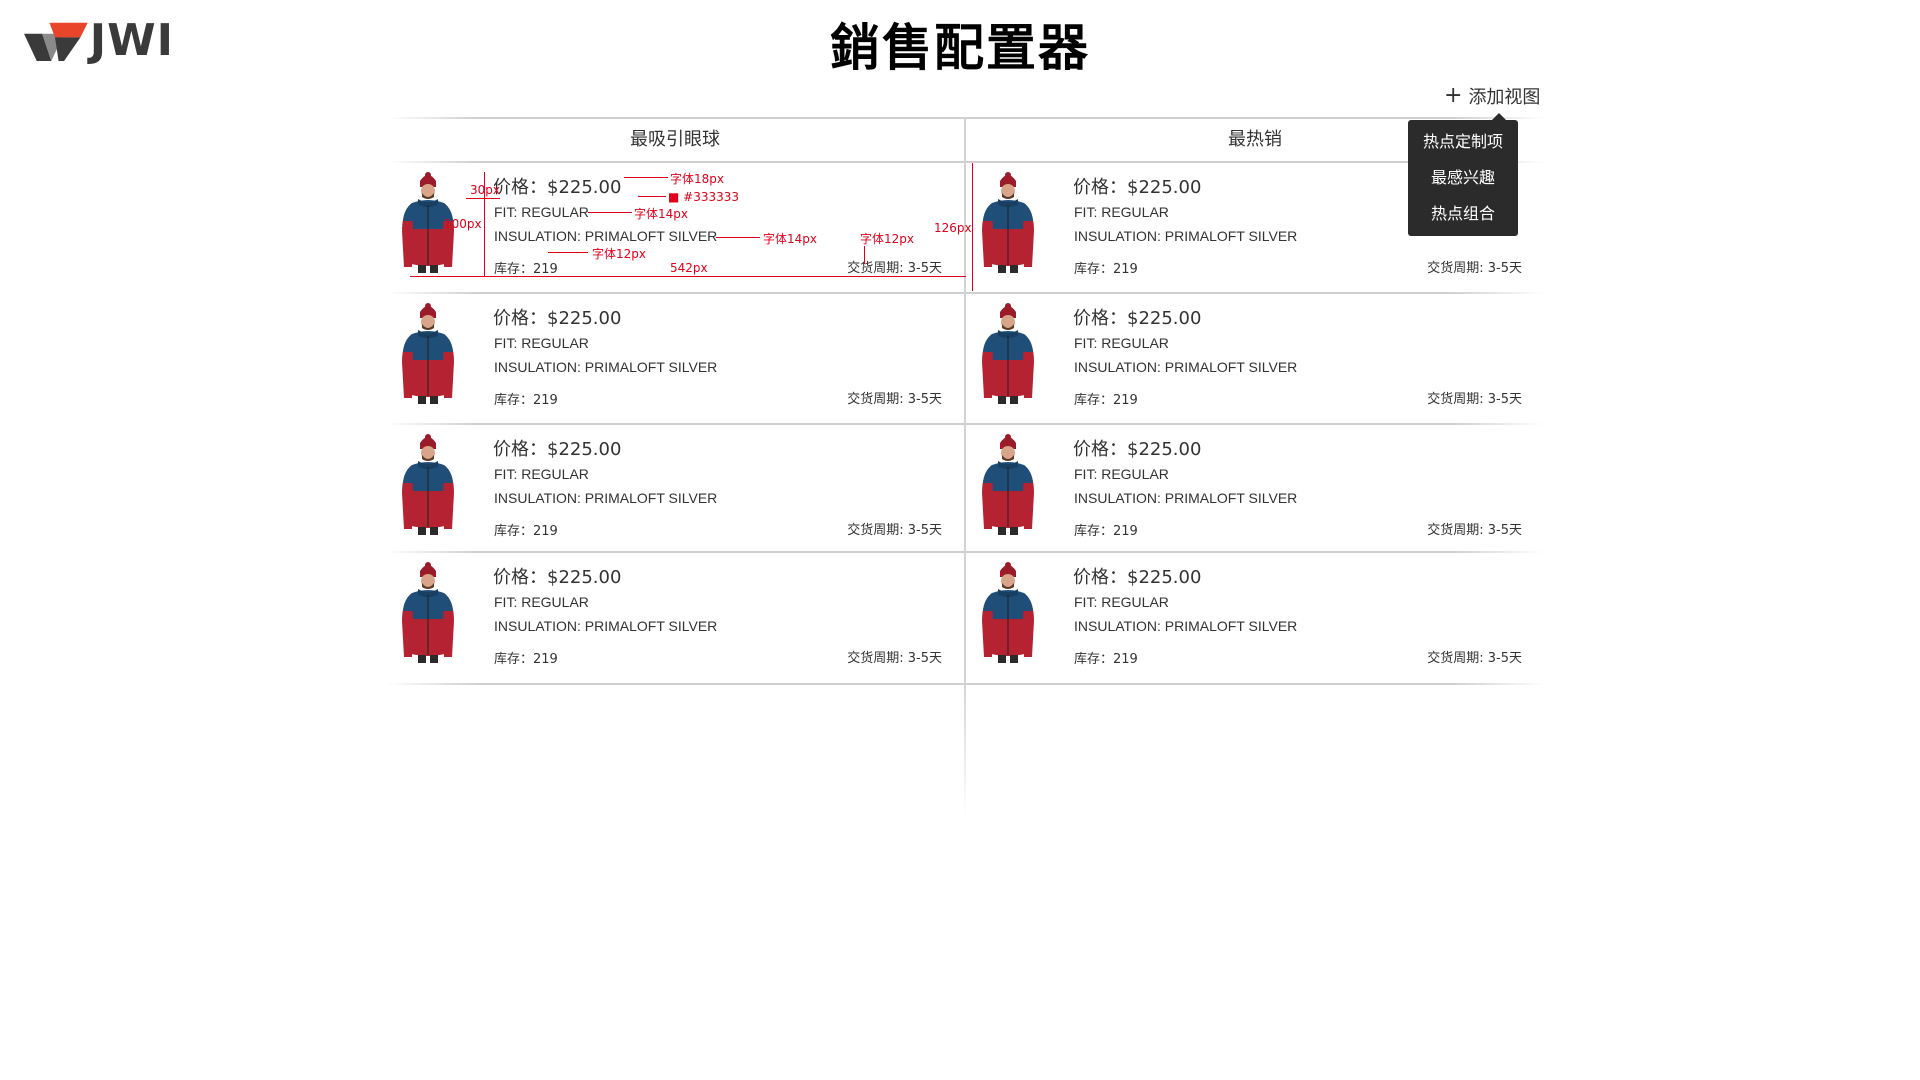 This screenshot has height=1080, width=1920. Describe the element at coordinates (887, 239) in the screenshot. I see `annotation-font12-lead: 字体12px` at that location.